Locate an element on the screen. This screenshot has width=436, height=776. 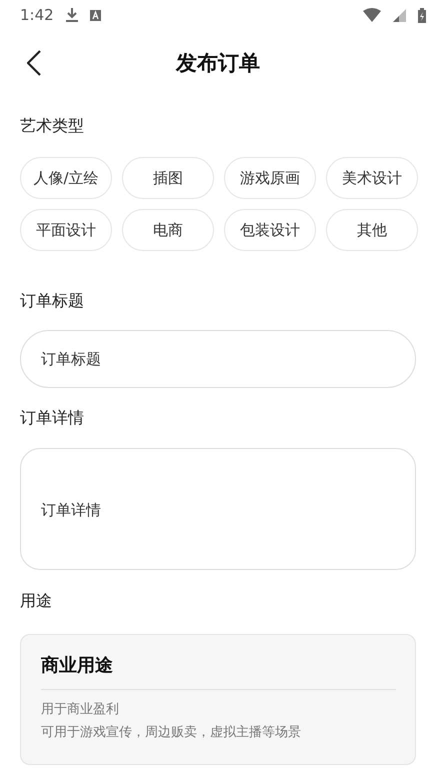
wifi-icon is located at coordinates (372, 15).